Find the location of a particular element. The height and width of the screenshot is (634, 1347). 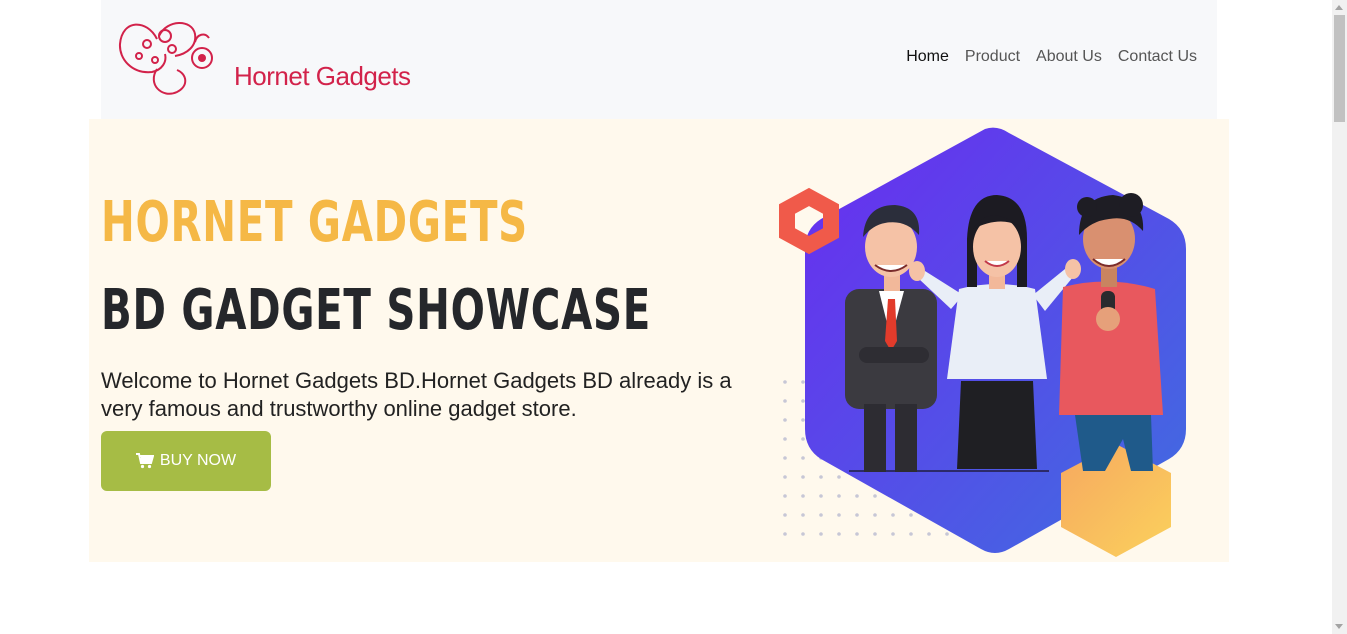

nav-about-us: About Us is located at coordinates (1069, 57).